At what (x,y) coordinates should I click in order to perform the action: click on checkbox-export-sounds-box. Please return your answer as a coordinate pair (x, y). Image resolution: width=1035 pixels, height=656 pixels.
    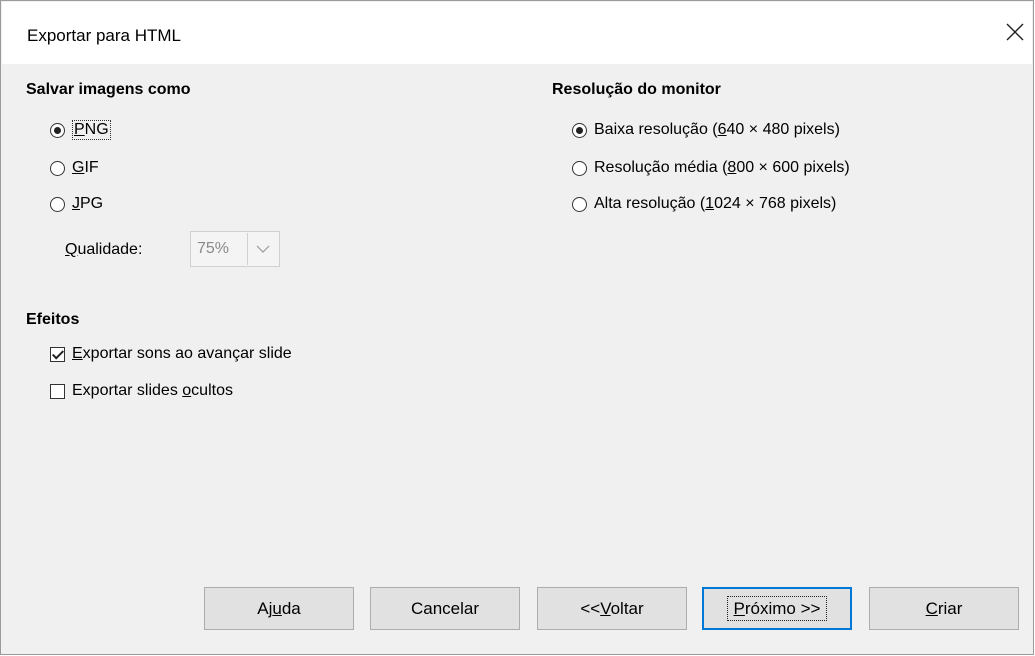
    Looking at the image, I should click on (57, 354).